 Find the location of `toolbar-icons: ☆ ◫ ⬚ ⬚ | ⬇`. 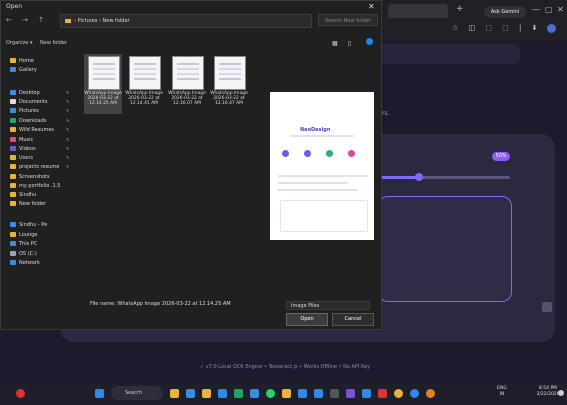

toolbar-icons: ☆ ◫ ⬚ ⬚ | ⬇ is located at coordinates (496, 28).